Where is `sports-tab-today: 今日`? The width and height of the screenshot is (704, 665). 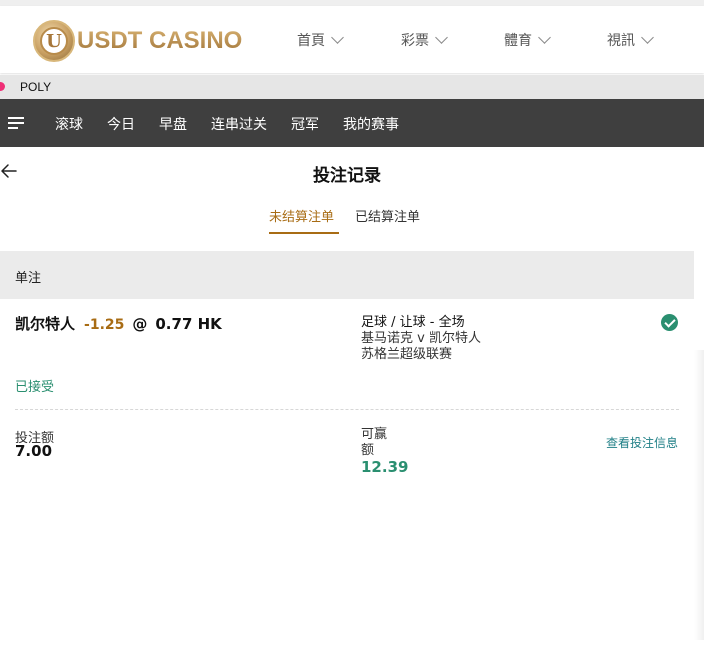 sports-tab-today: 今日 is located at coordinates (121, 124).